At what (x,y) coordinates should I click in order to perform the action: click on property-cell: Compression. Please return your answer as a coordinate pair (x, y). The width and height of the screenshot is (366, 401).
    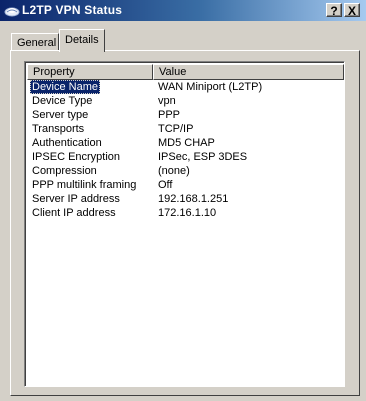
    Looking at the image, I should click on (64, 171).